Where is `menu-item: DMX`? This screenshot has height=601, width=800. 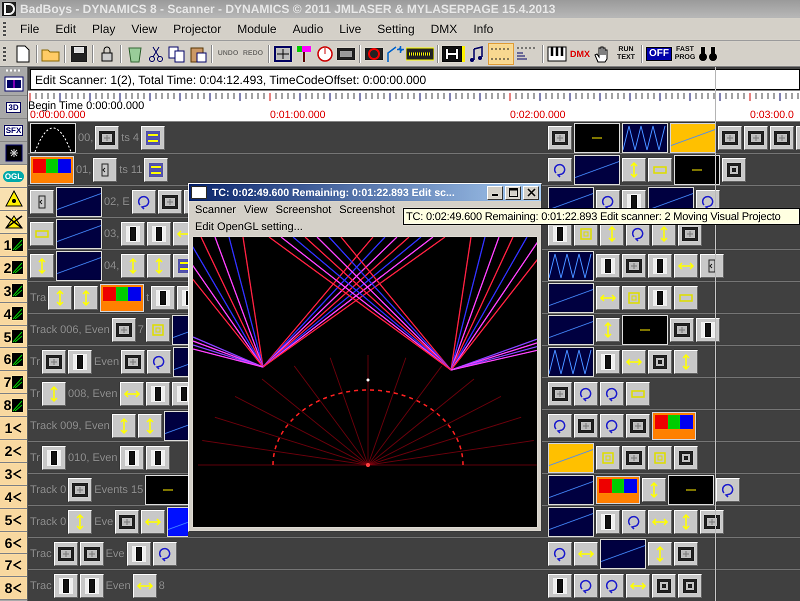 menu-item: DMX is located at coordinates (444, 29).